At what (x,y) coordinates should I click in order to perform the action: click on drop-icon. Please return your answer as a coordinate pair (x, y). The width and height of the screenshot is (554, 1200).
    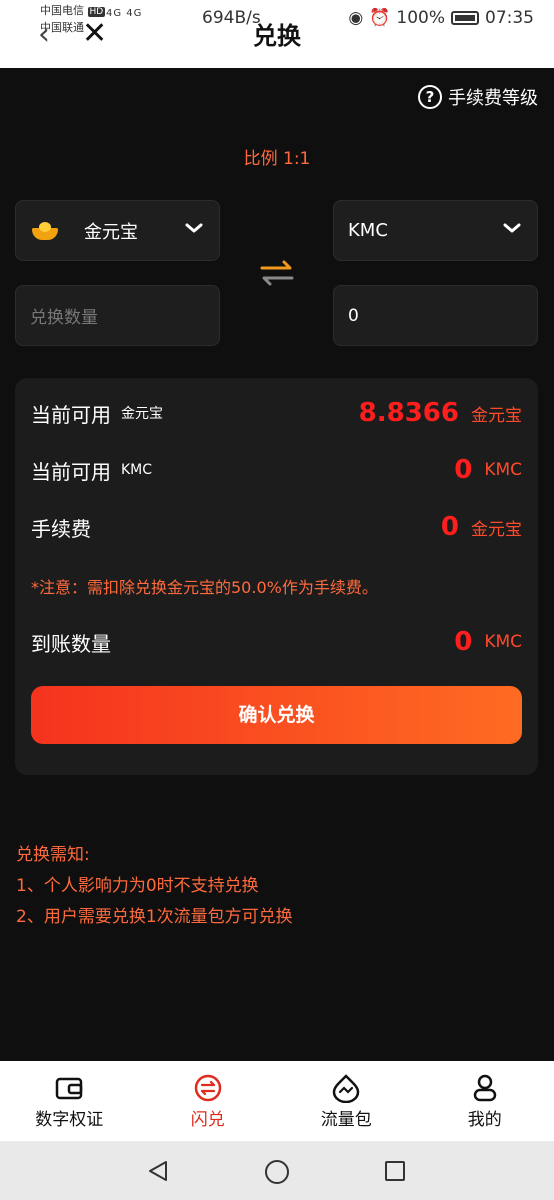
    Looking at the image, I should click on (346, 1088).